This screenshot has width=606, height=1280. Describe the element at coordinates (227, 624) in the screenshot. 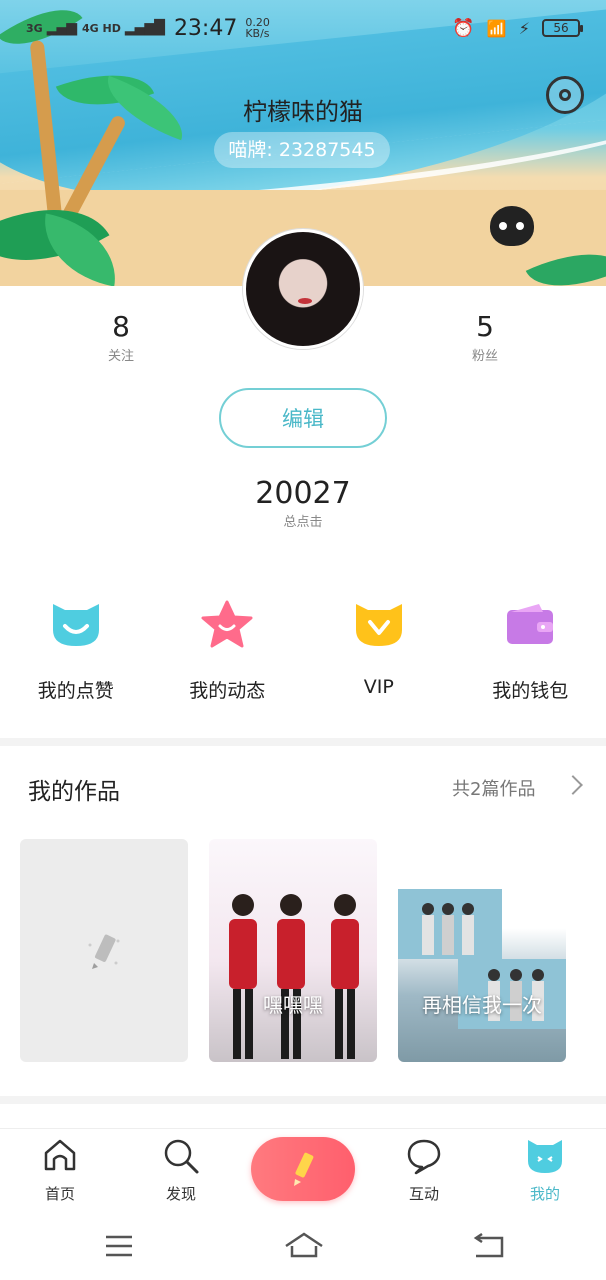

I see `star-face-icon` at that location.